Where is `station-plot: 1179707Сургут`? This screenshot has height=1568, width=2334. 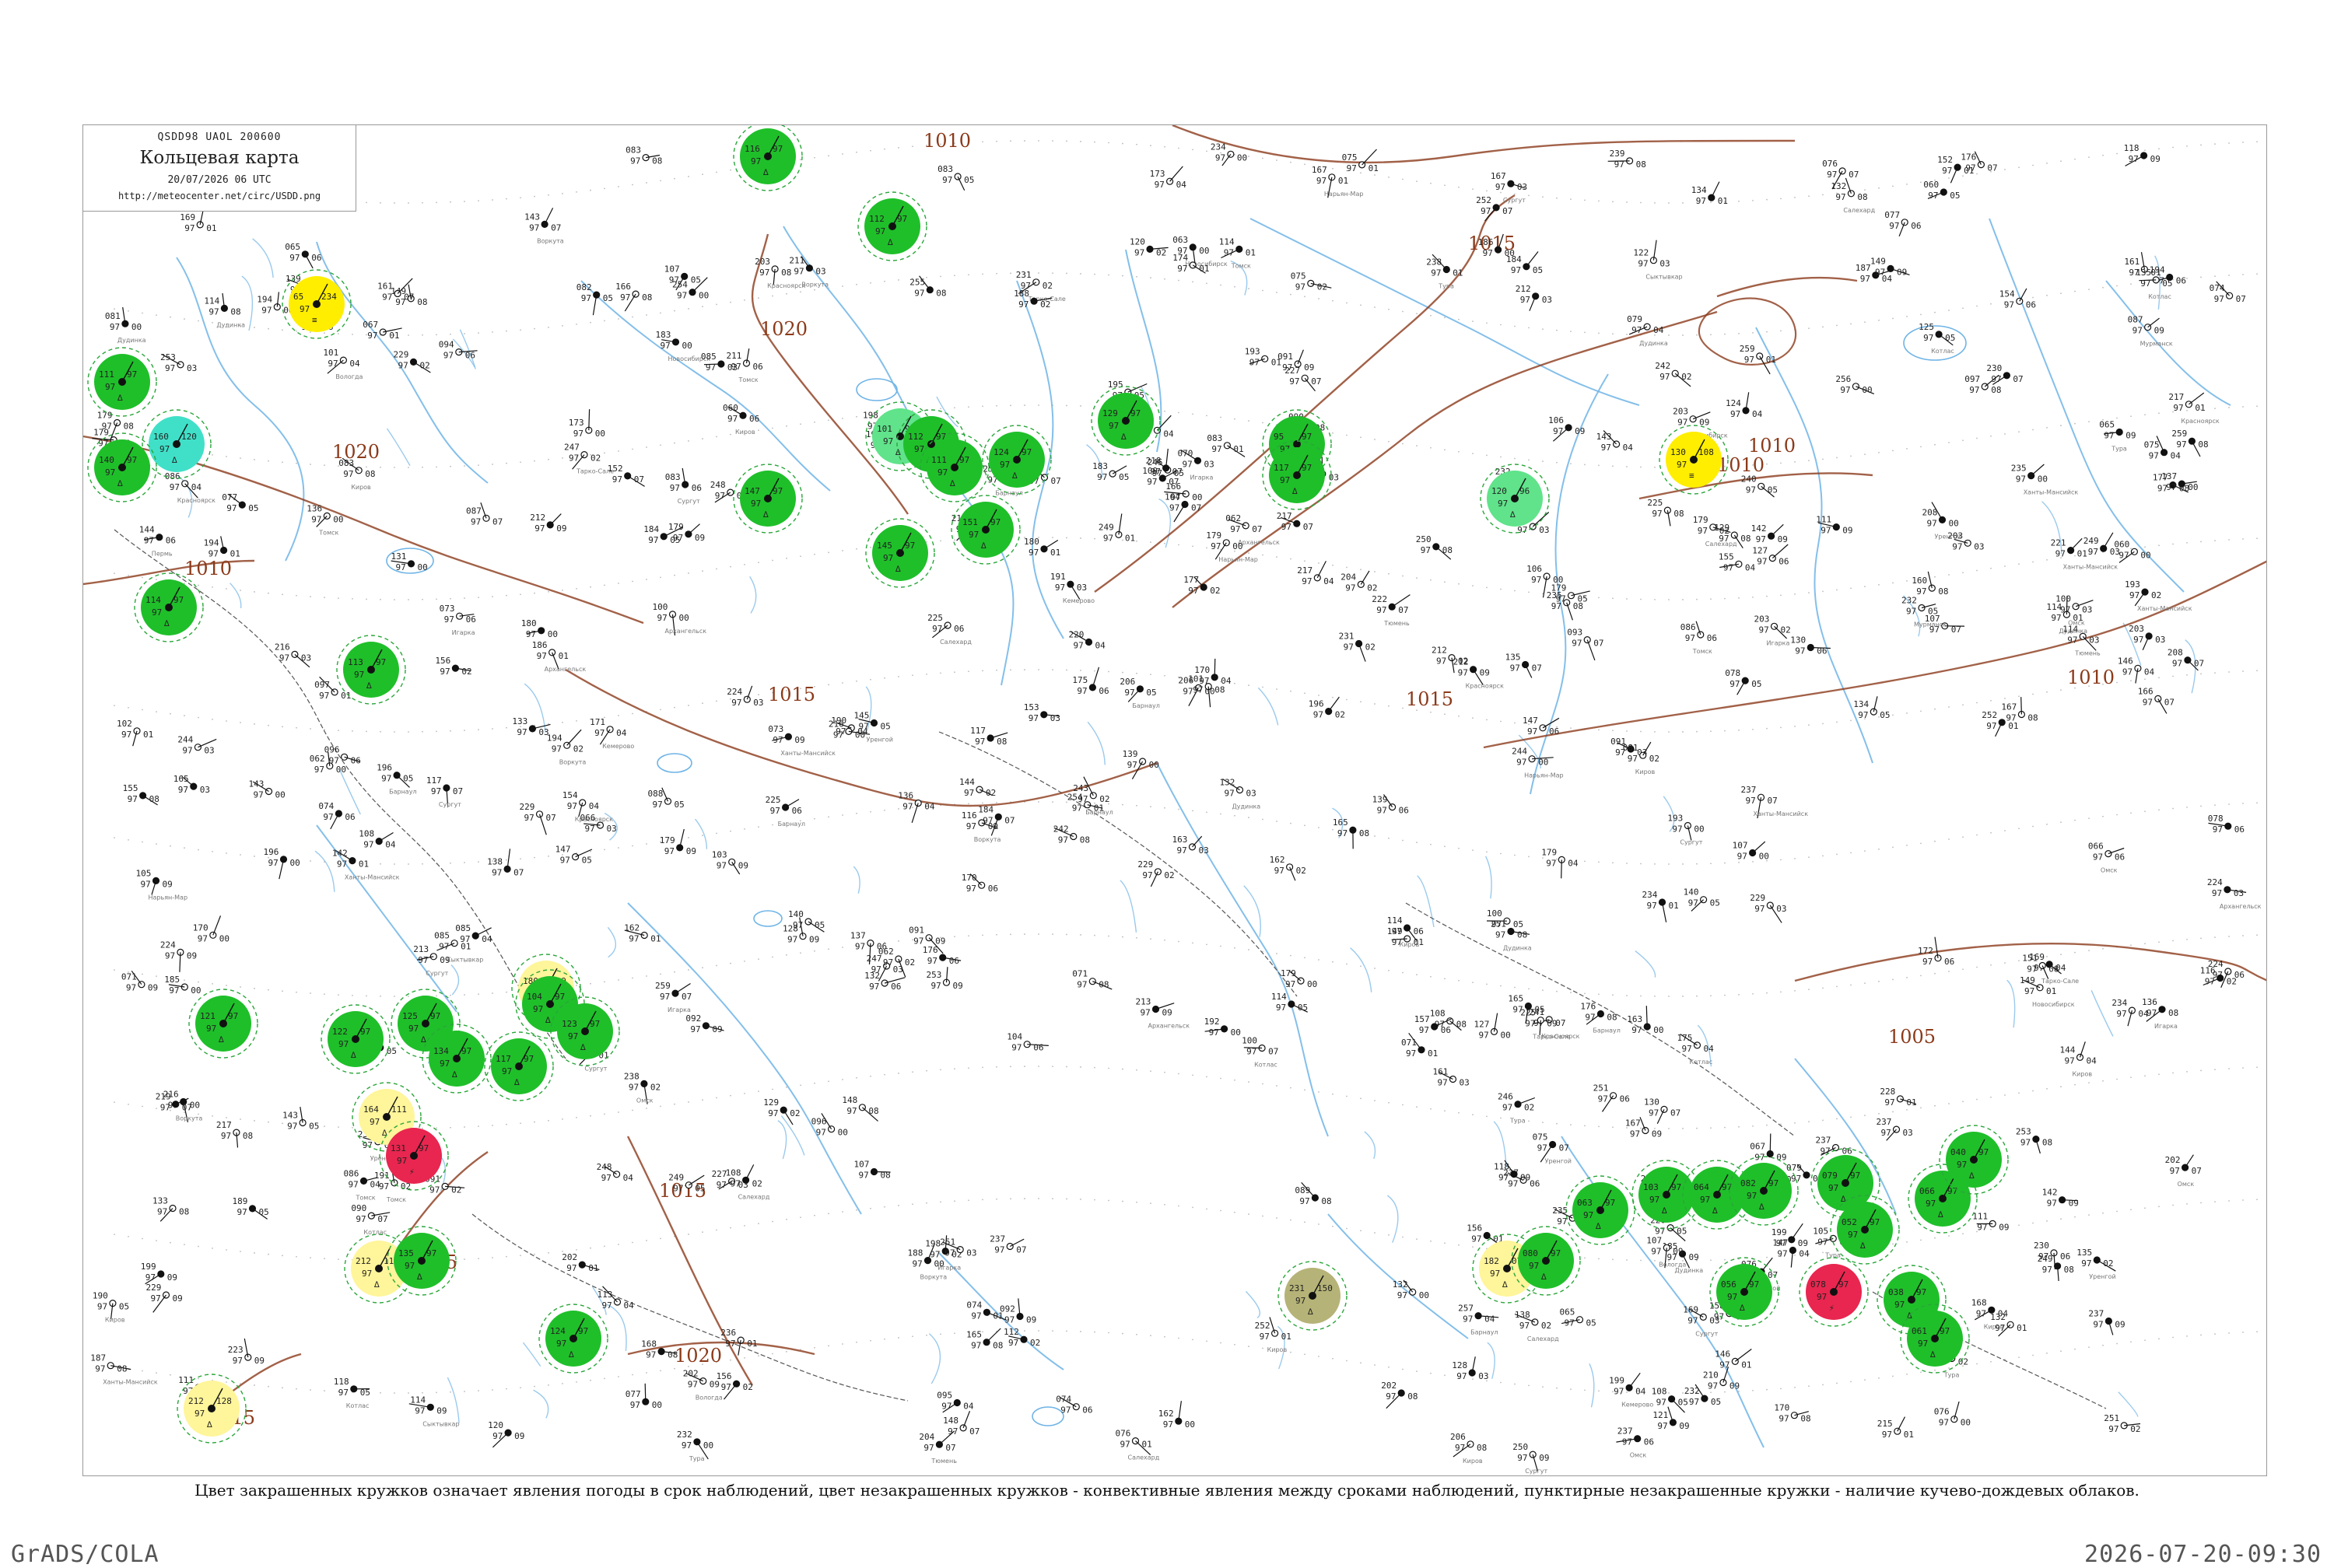 station-plot: 1179707Сургут is located at coordinates (444, 792).